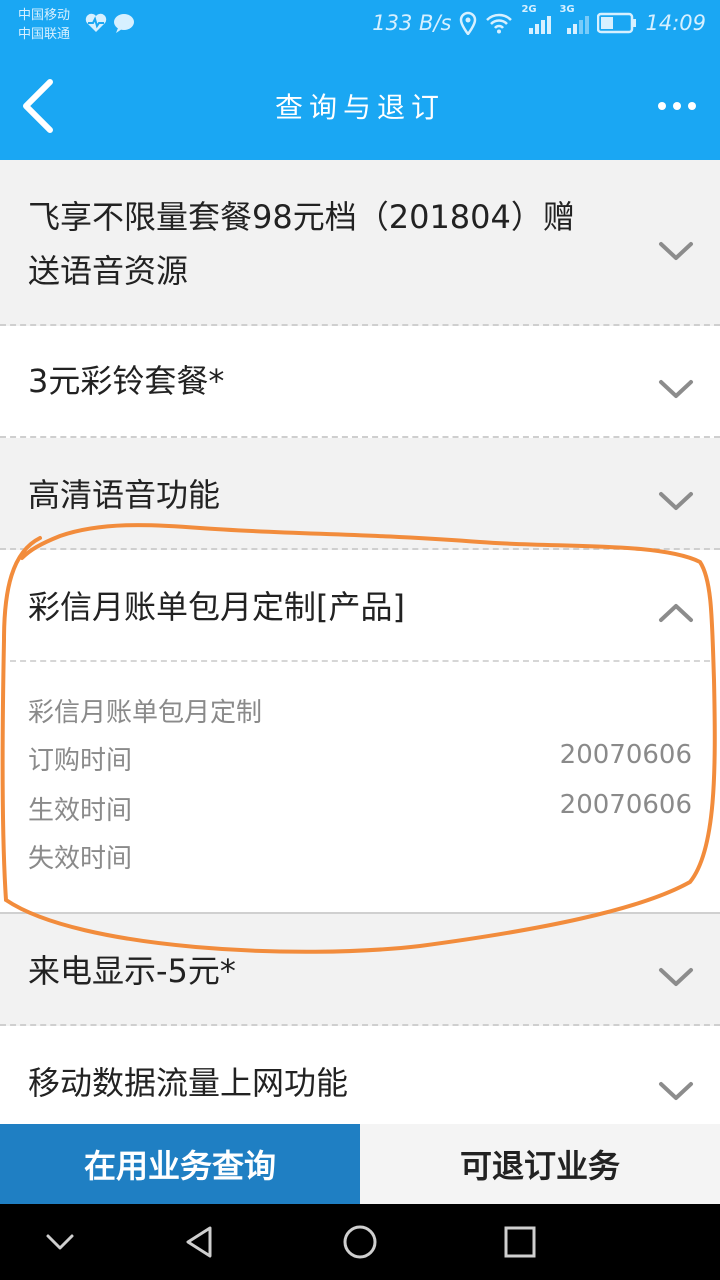 The image size is (720, 1280). What do you see at coordinates (662, 106) in the screenshot?
I see `more-dots-icon` at bounding box center [662, 106].